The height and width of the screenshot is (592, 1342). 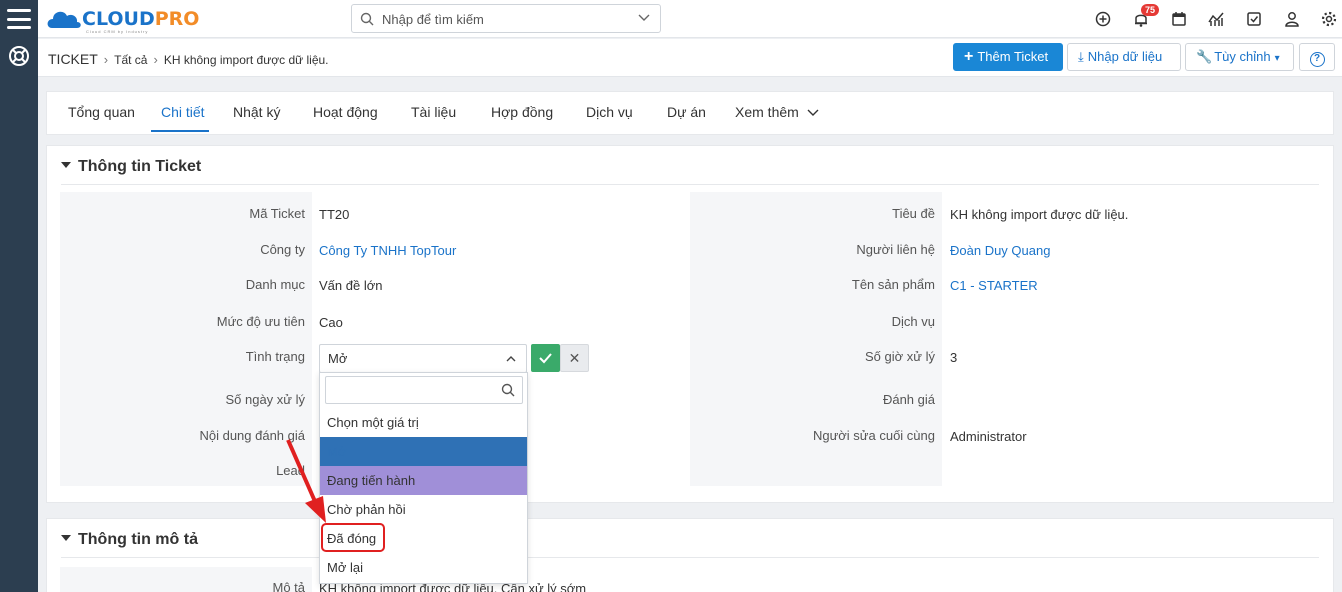 What do you see at coordinates (1039, 214) in the screenshot?
I see `field-value-title: KH không import được dữ liệu.` at bounding box center [1039, 214].